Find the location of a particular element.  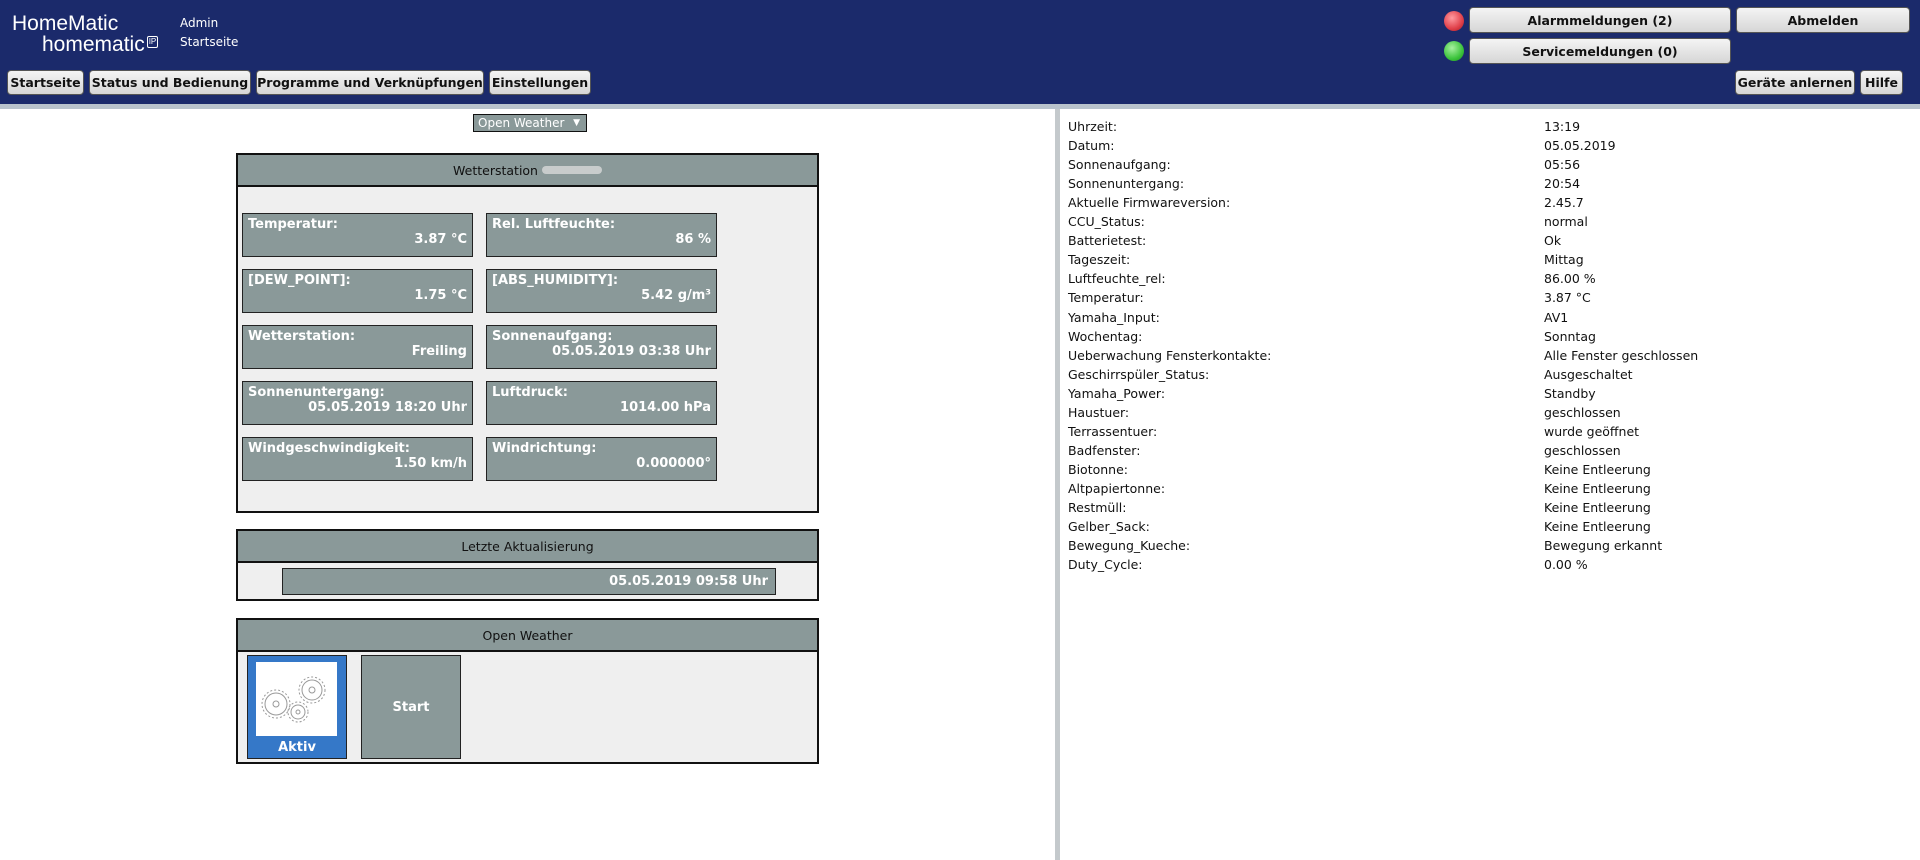

dropdown-arrow-icon: ▼ is located at coordinates (576, 123).